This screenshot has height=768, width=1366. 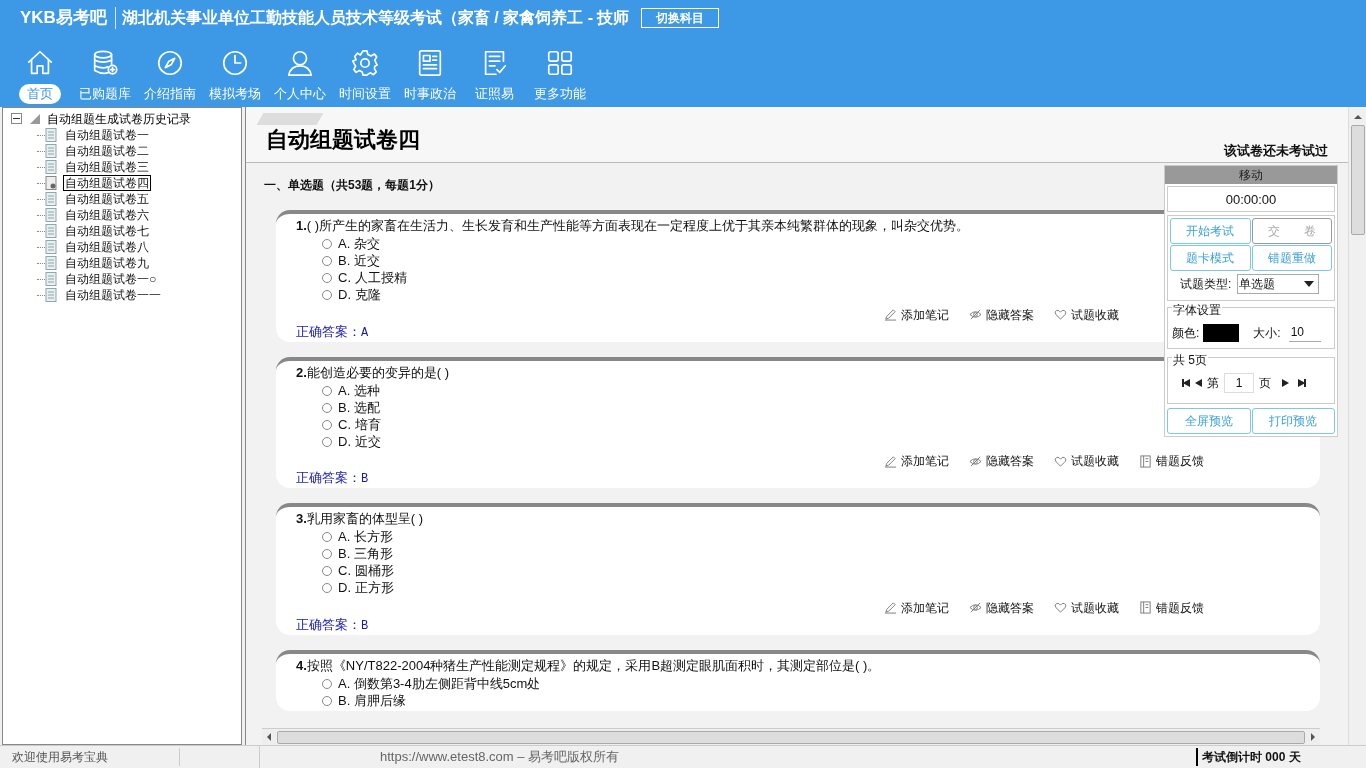 I want to click on timer: 00:00:00, so click(x=1251, y=199).